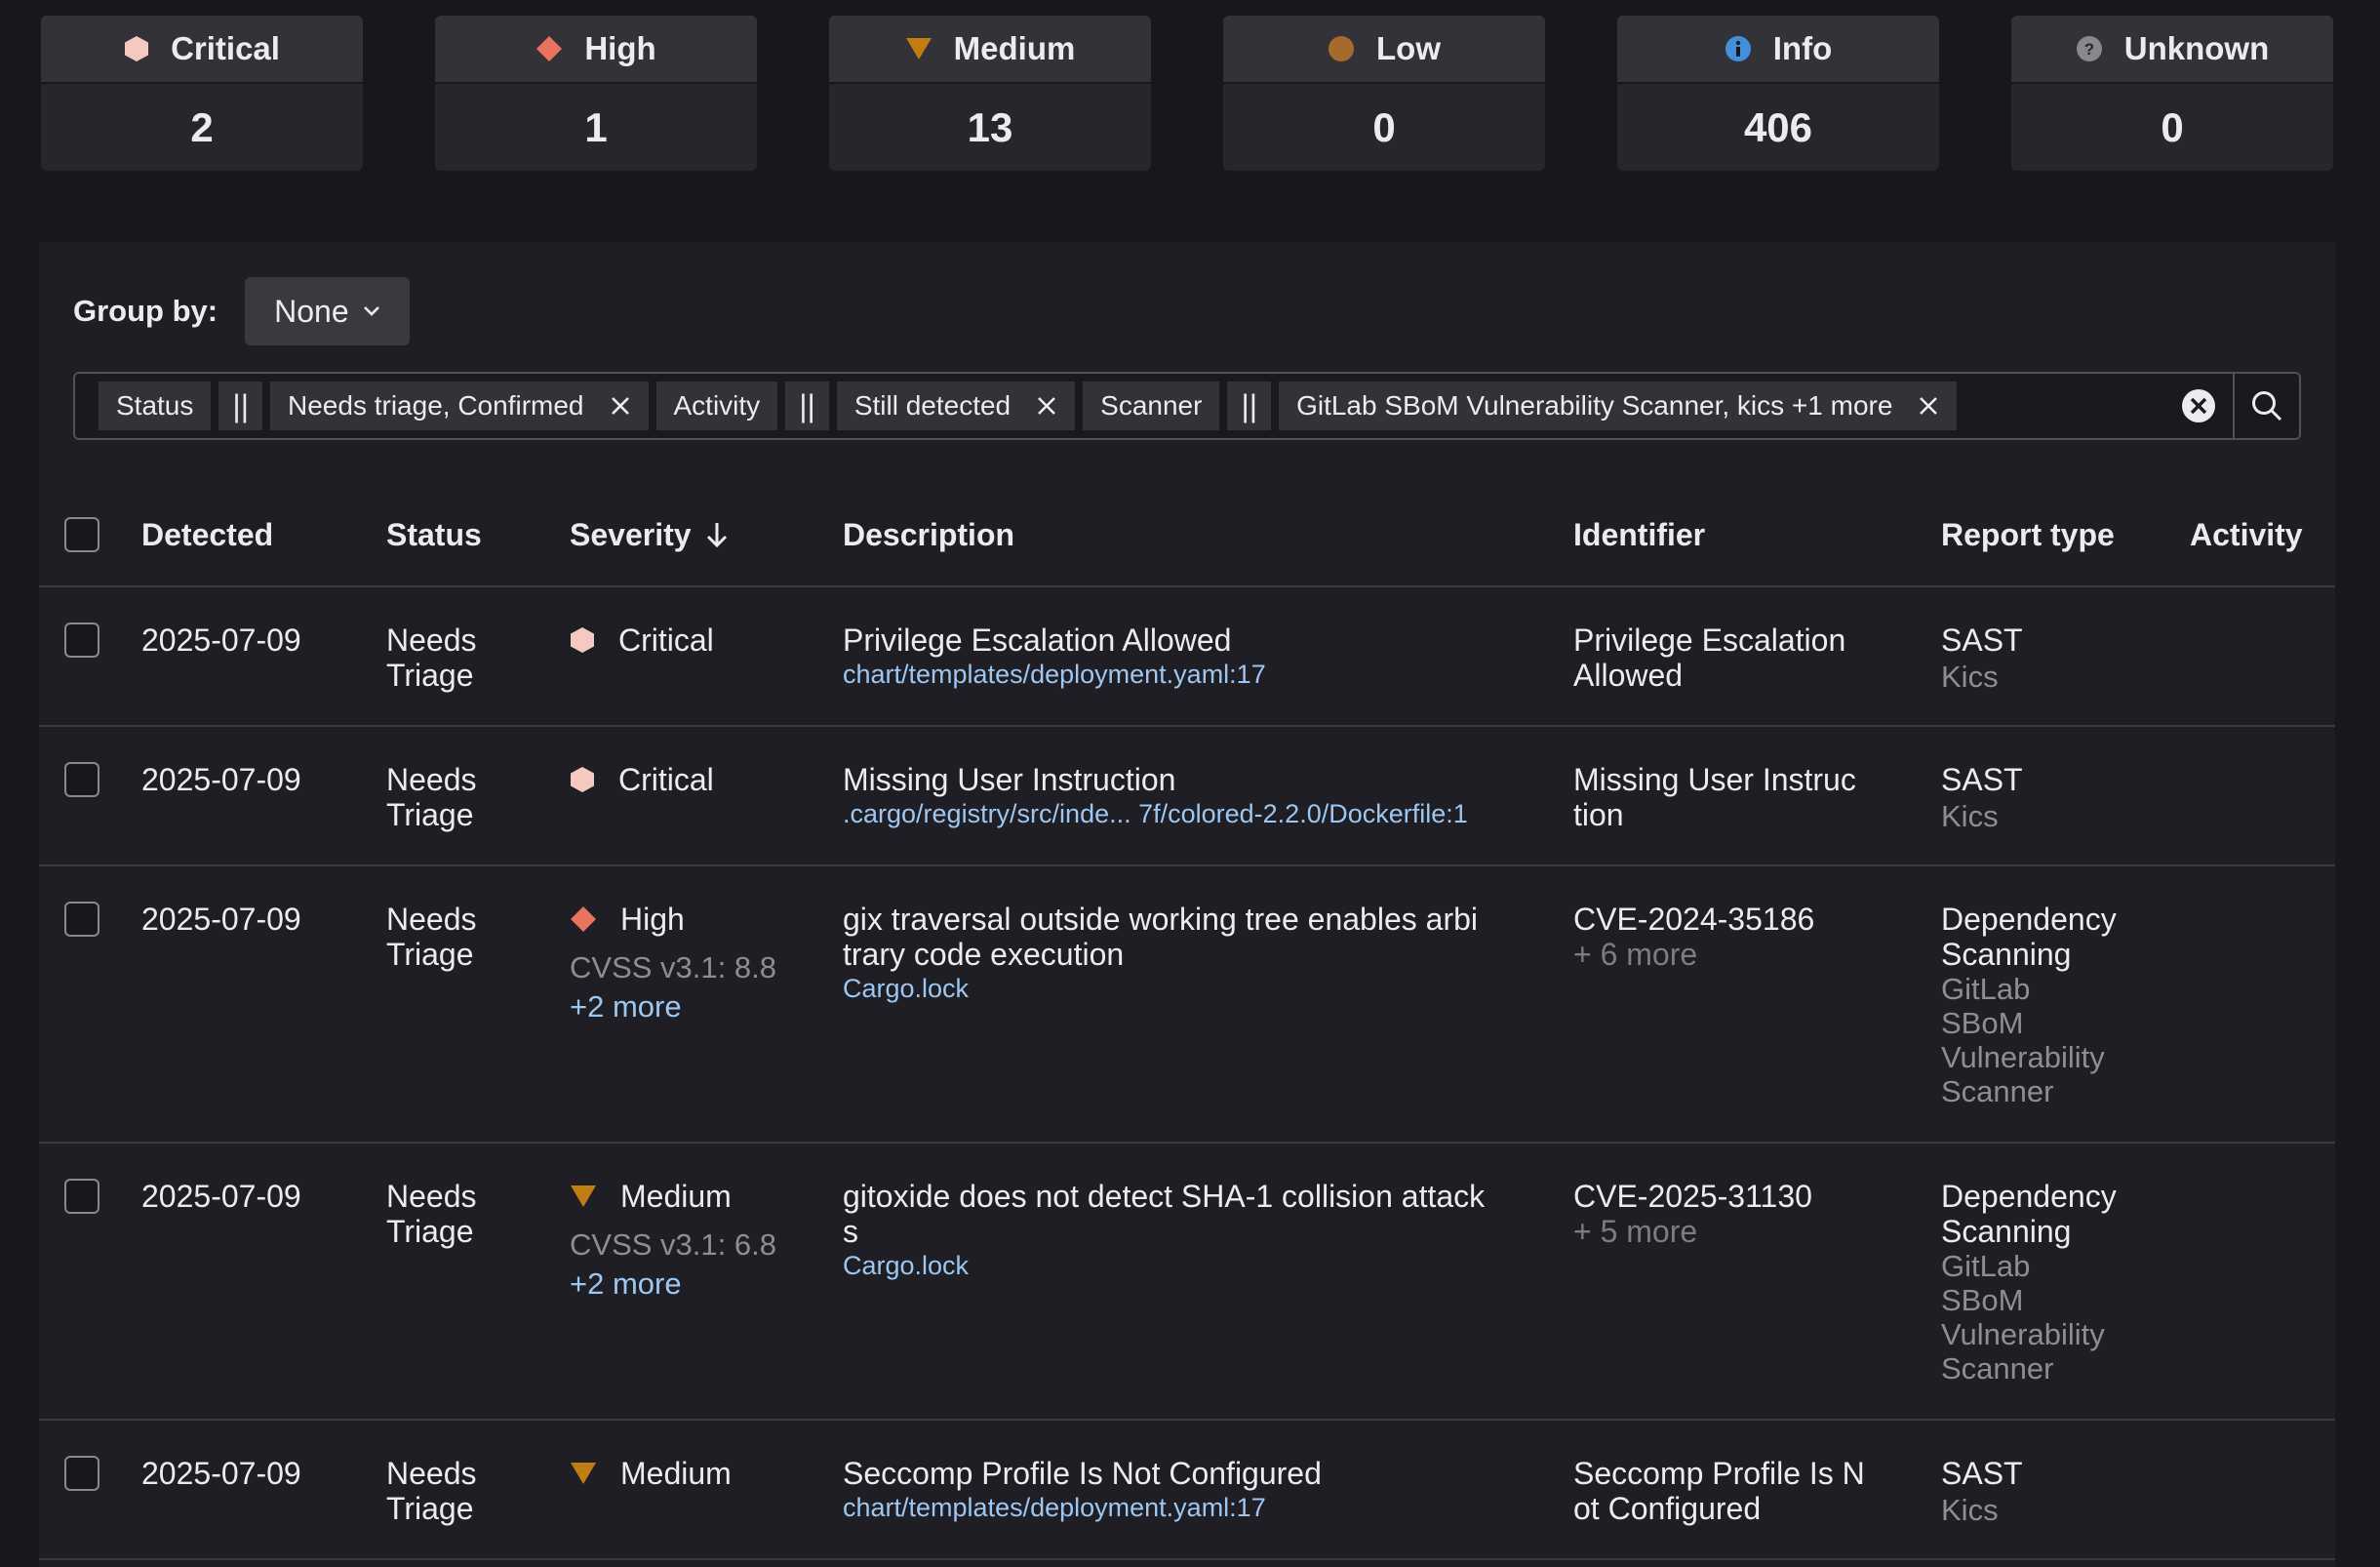 The image size is (2380, 1567). Describe the element at coordinates (207, 535) in the screenshot. I see `column-header-detected: Detected` at that location.